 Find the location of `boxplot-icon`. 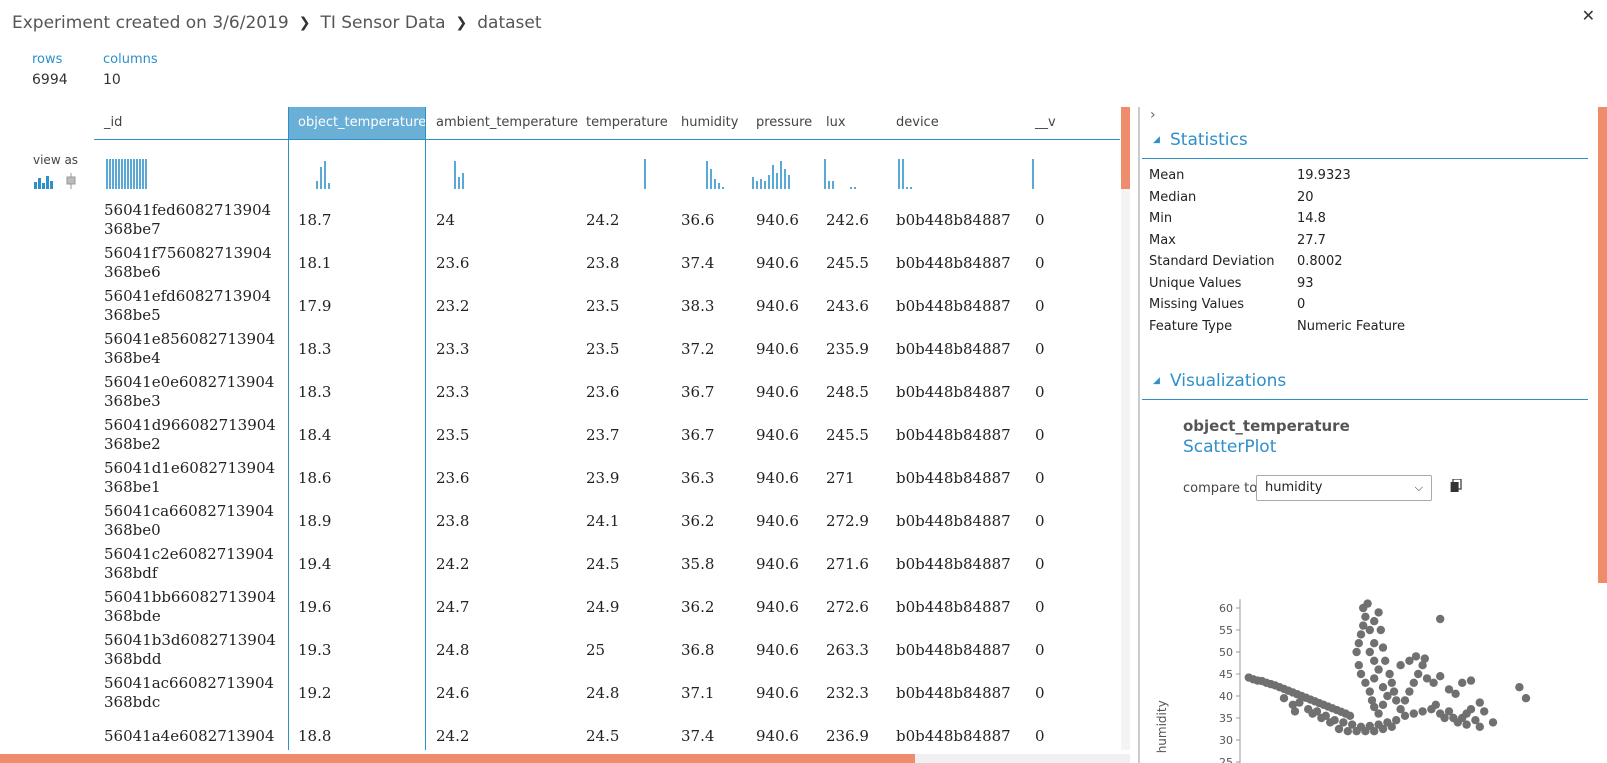

boxplot-icon is located at coordinates (71, 183).